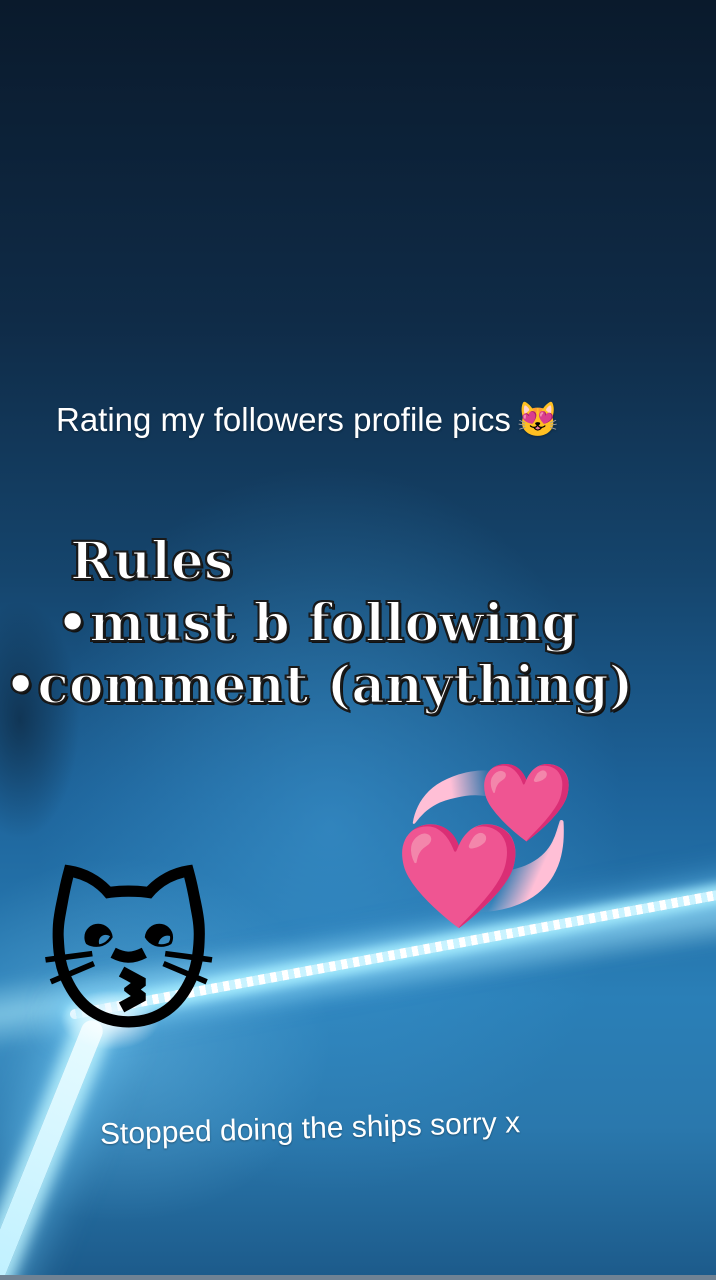  What do you see at coordinates (151, 561) in the screenshot?
I see `rules-heading: Rules` at bounding box center [151, 561].